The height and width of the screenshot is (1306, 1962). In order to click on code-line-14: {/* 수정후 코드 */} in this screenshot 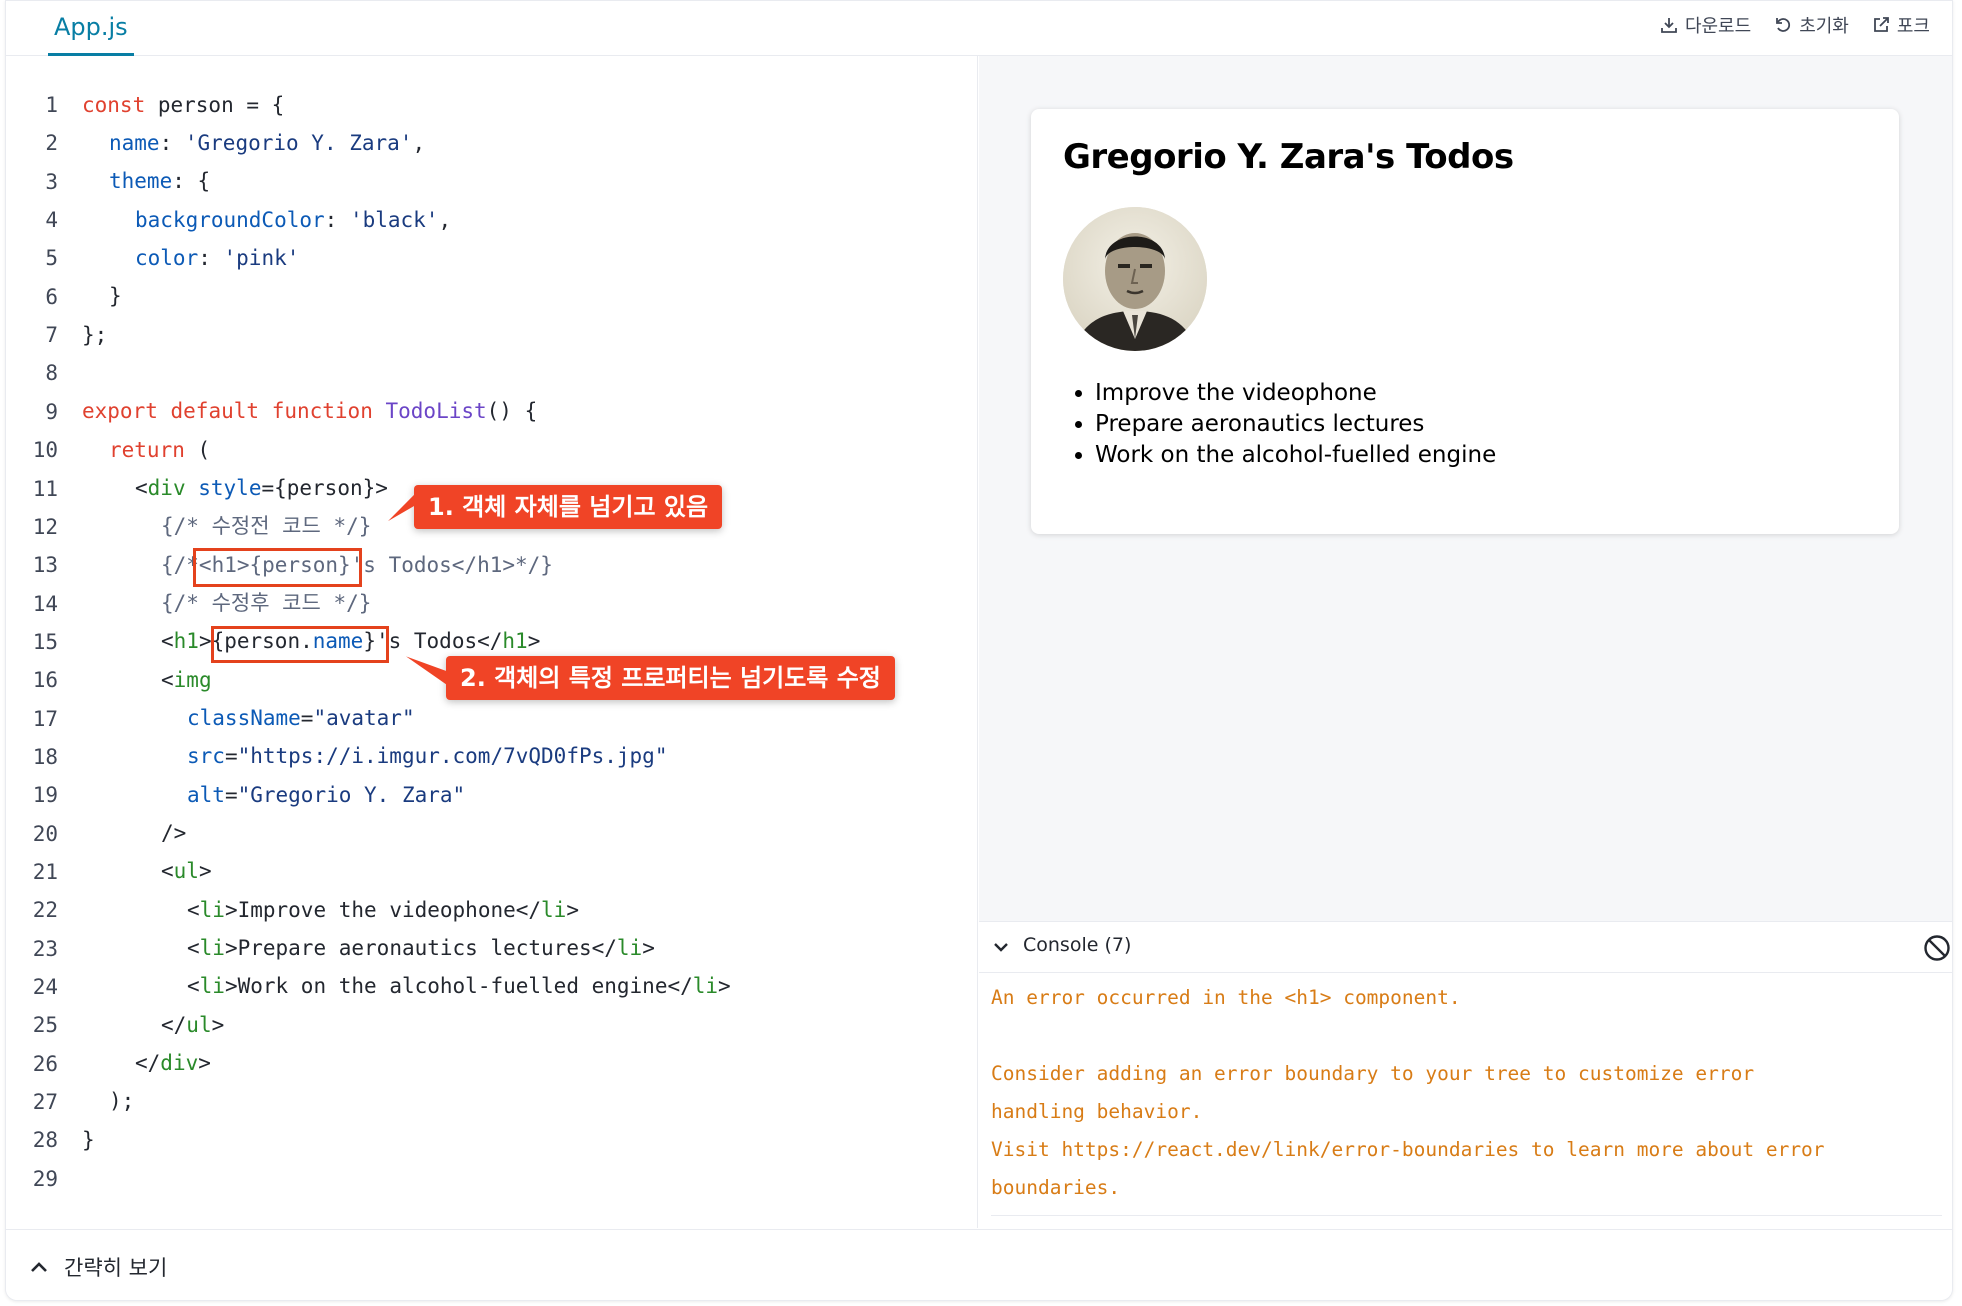, I will do `click(266, 603)`.